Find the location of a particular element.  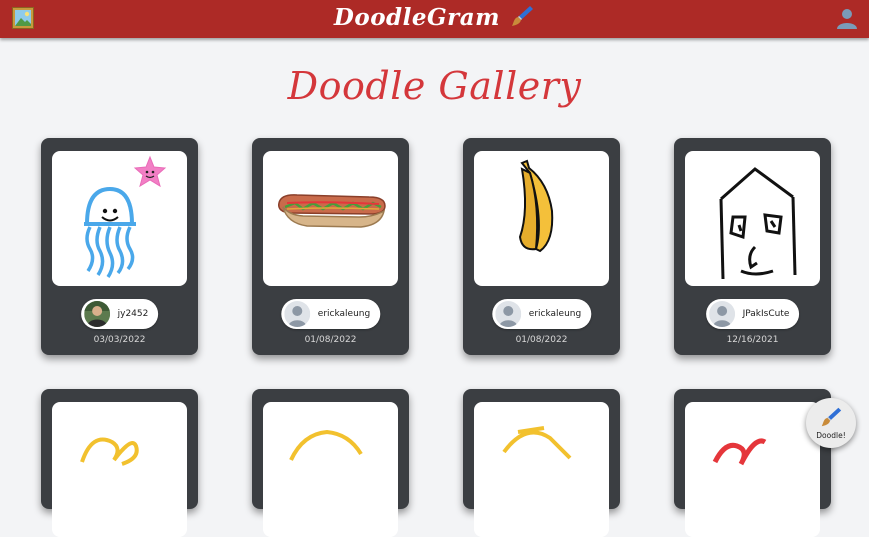

red-doodle is located at coordinates (739, 452).